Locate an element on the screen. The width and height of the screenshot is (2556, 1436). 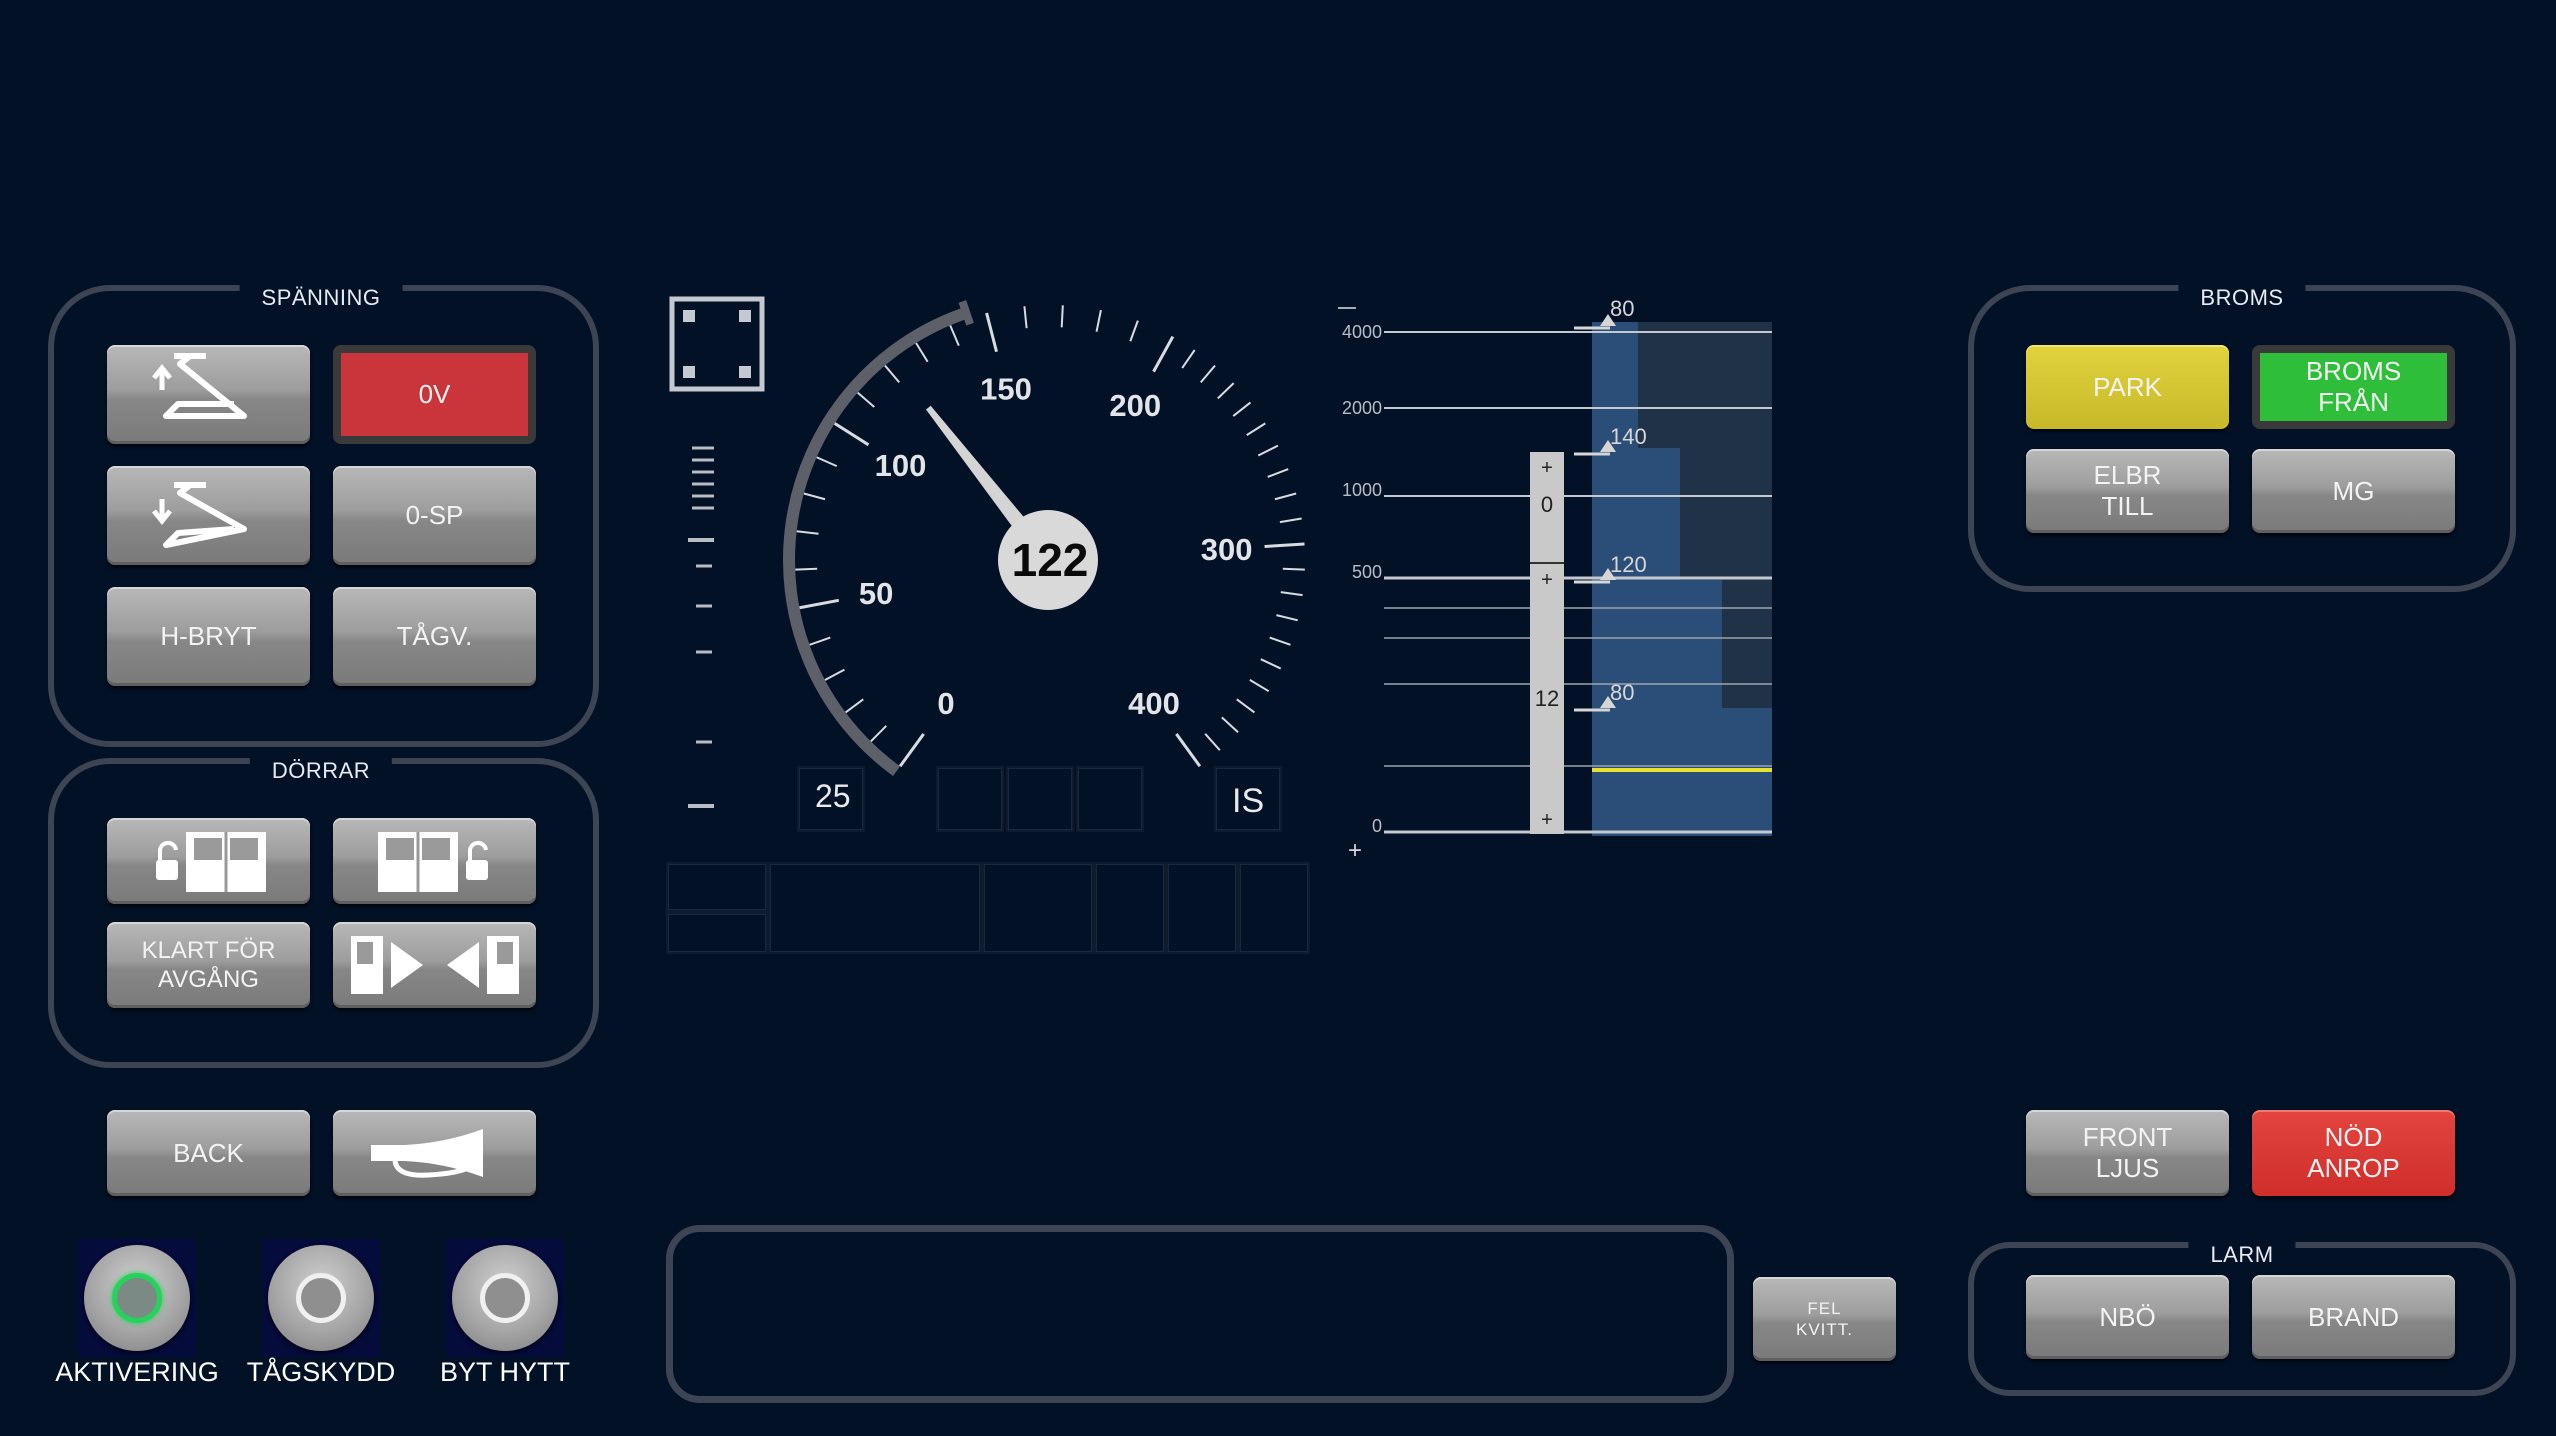
dorrar-title: DÖRRAR is located at coordinates (321, 771).